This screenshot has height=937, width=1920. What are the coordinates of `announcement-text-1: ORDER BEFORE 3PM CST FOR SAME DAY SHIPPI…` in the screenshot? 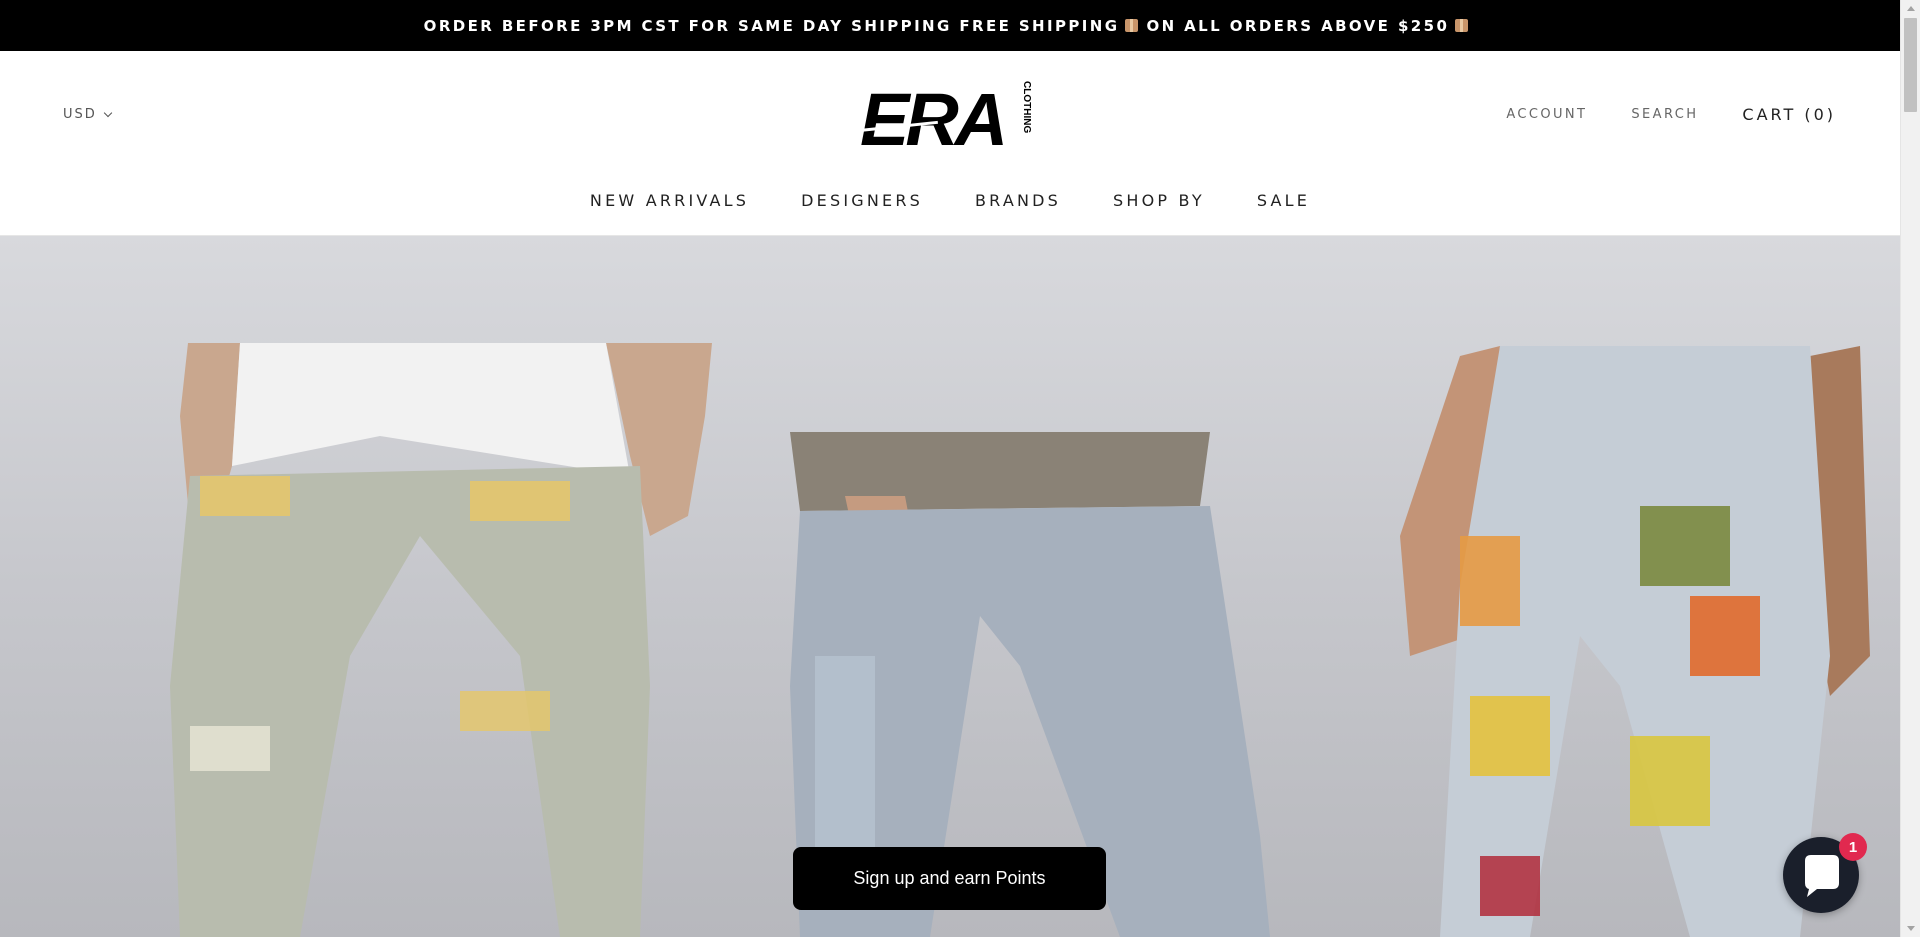 It's located at (771, 25).